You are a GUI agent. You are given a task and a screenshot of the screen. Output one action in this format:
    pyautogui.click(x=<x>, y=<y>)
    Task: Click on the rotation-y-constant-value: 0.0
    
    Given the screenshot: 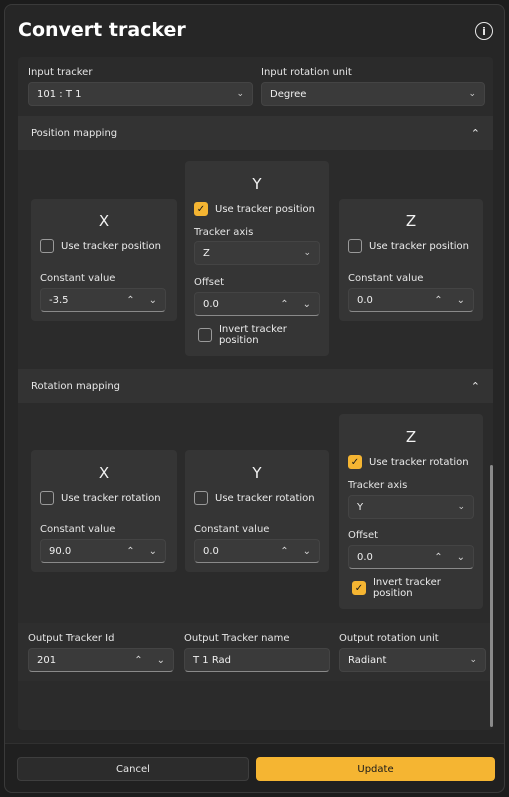 What is the action you would take?
    pyautogui.click(x=211, y=551)
    